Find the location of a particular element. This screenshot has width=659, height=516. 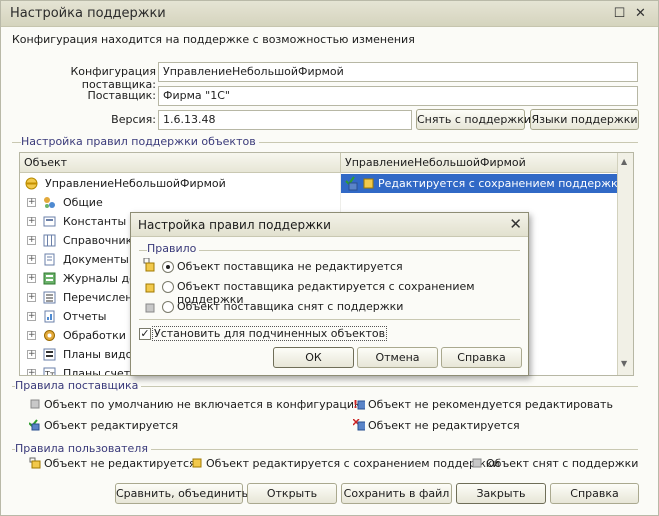

tree-item-label: Журналы до is located at coordinates (99, 278).